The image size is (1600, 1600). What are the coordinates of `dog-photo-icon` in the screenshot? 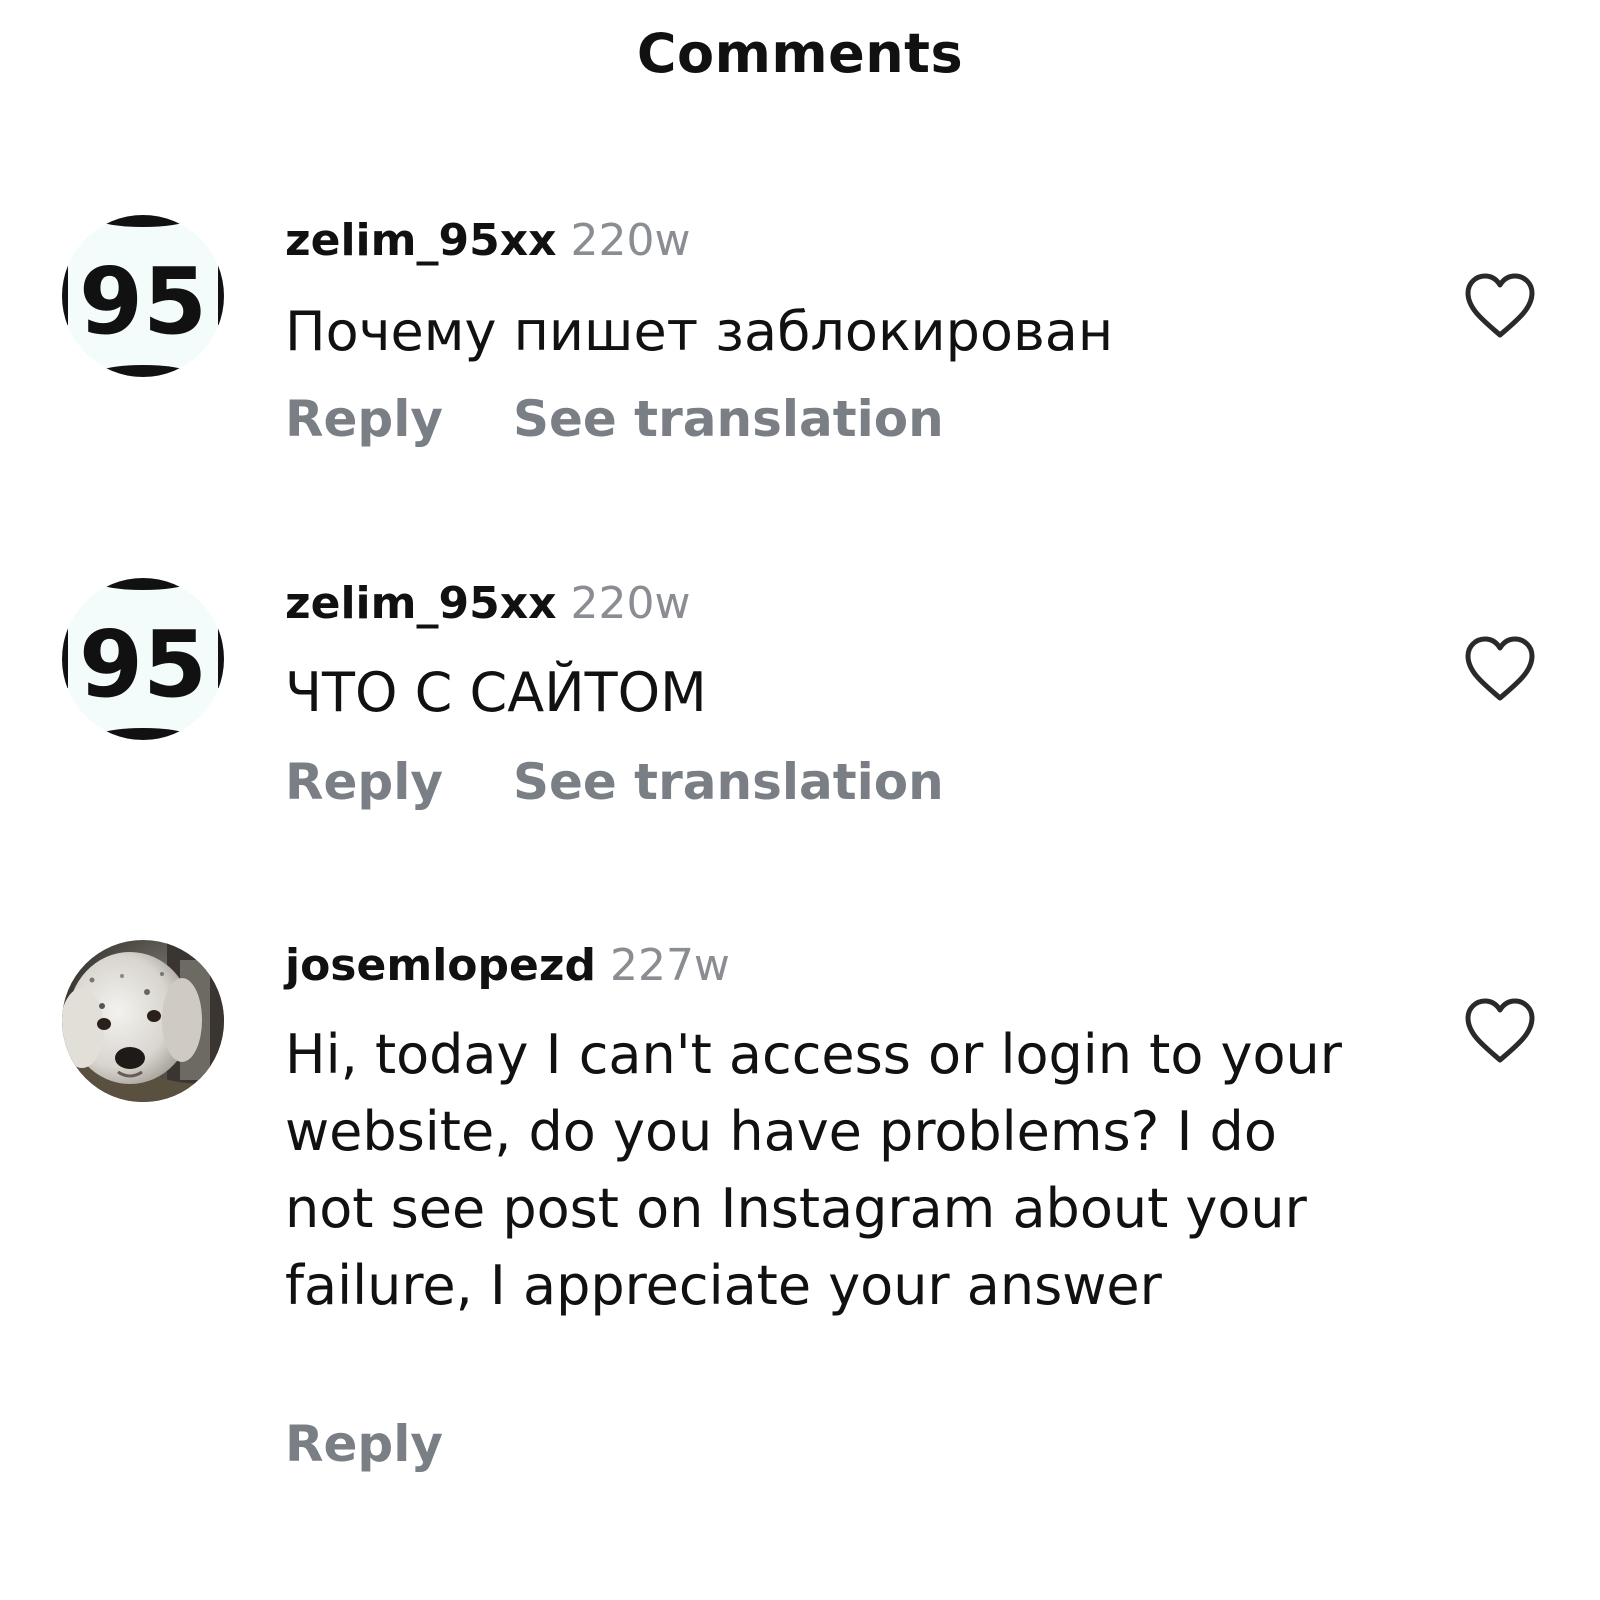 It's located at (143, 1021).